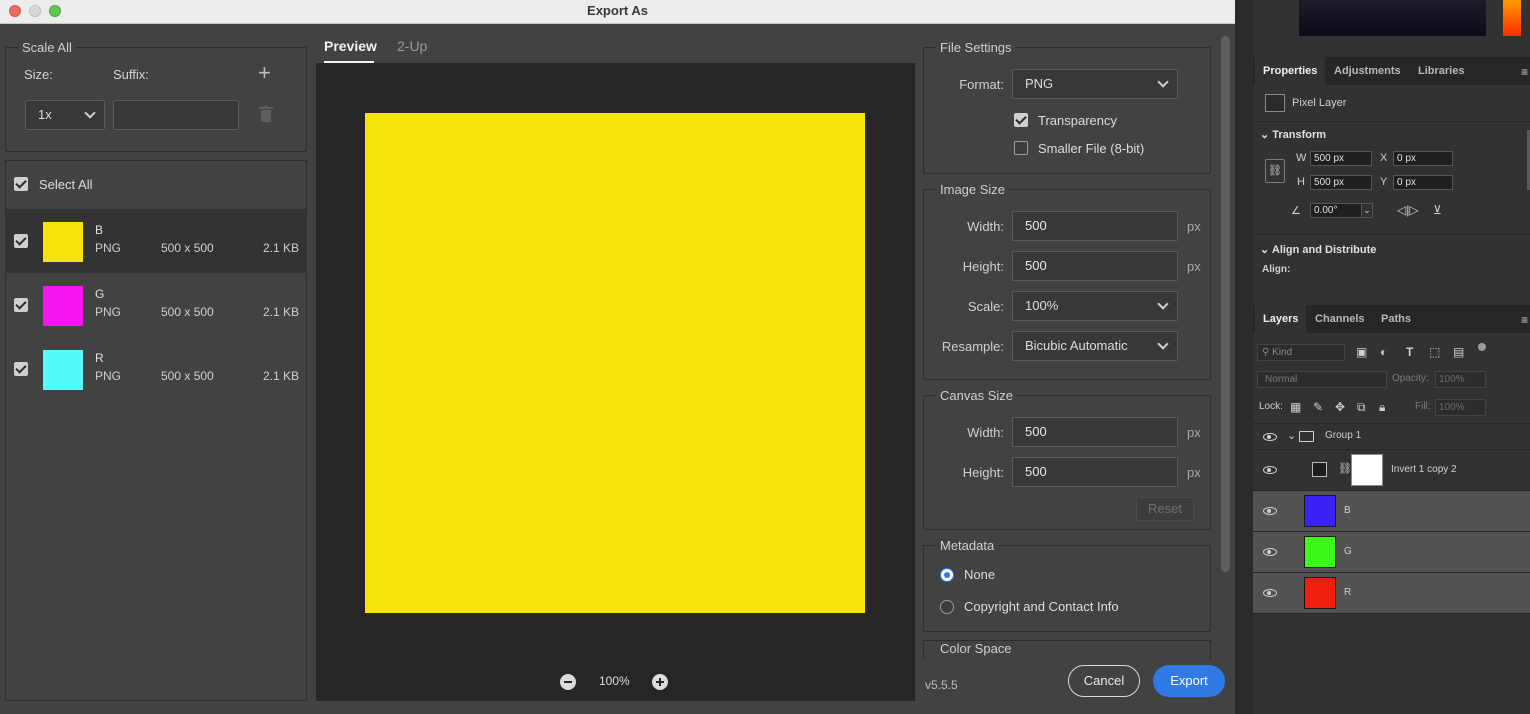  I want to click on link-icon: ⛓, so click(1275, 171).